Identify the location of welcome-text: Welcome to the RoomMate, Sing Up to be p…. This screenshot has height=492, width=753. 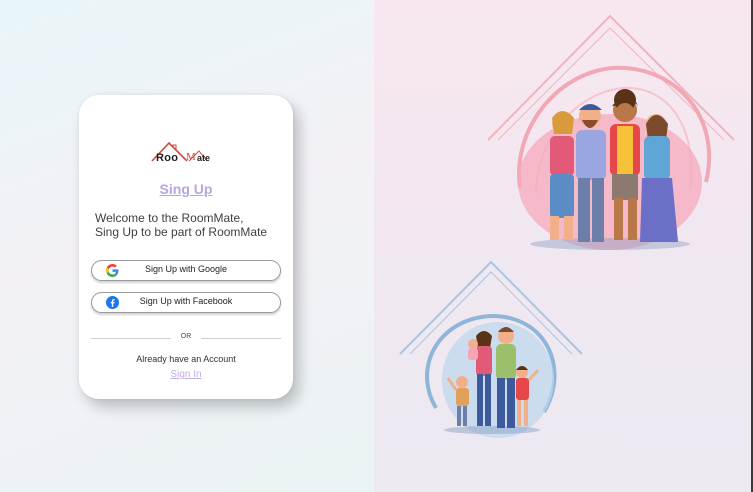
(190, 225).